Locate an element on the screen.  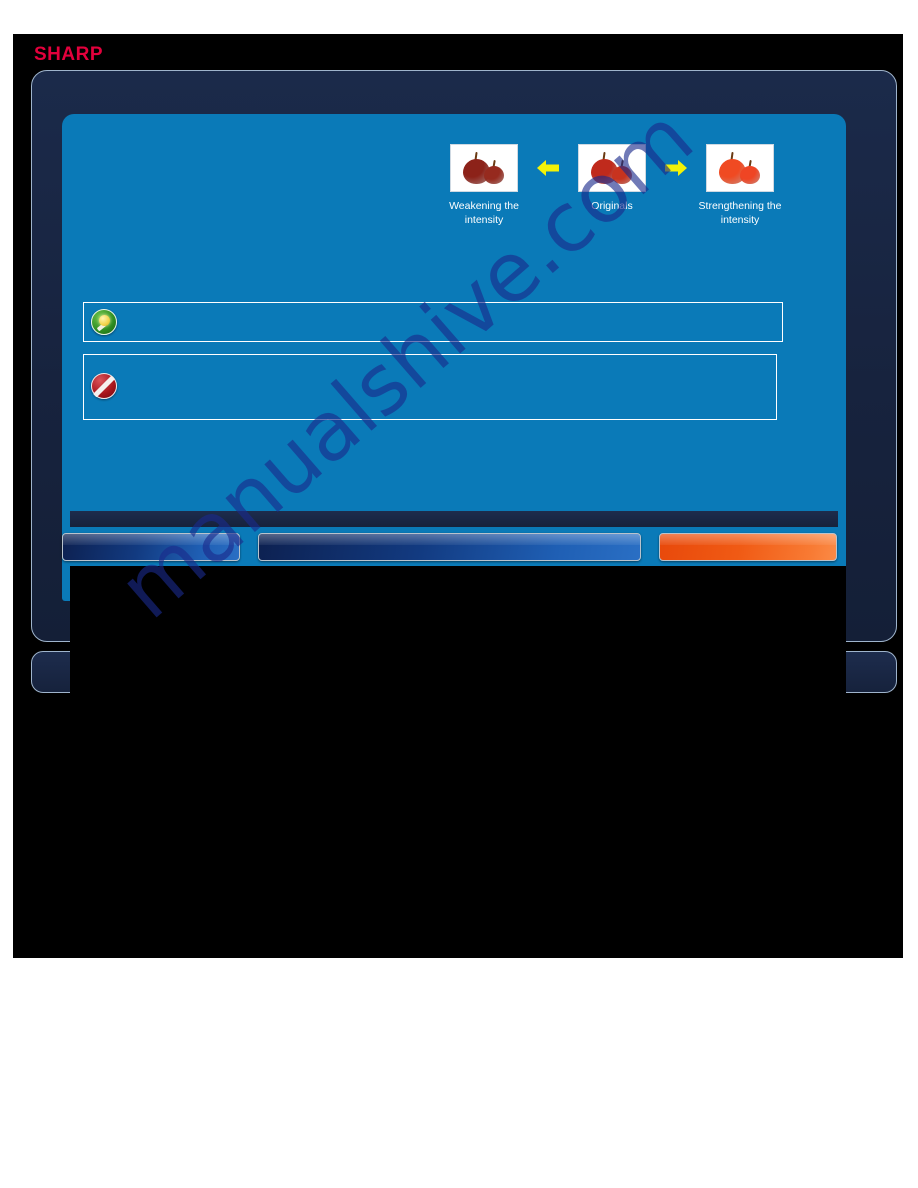
hardware-button-left-label is located at coordinates (151, 547).